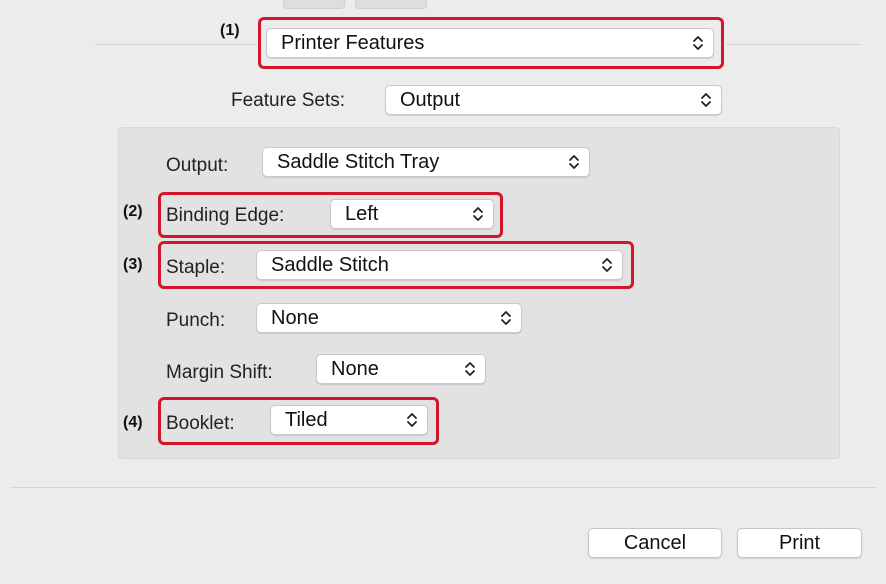 This screenshot has width=886, height=584. I want to click on output-value: Saddle Stitch Tray, so click(358, 162).